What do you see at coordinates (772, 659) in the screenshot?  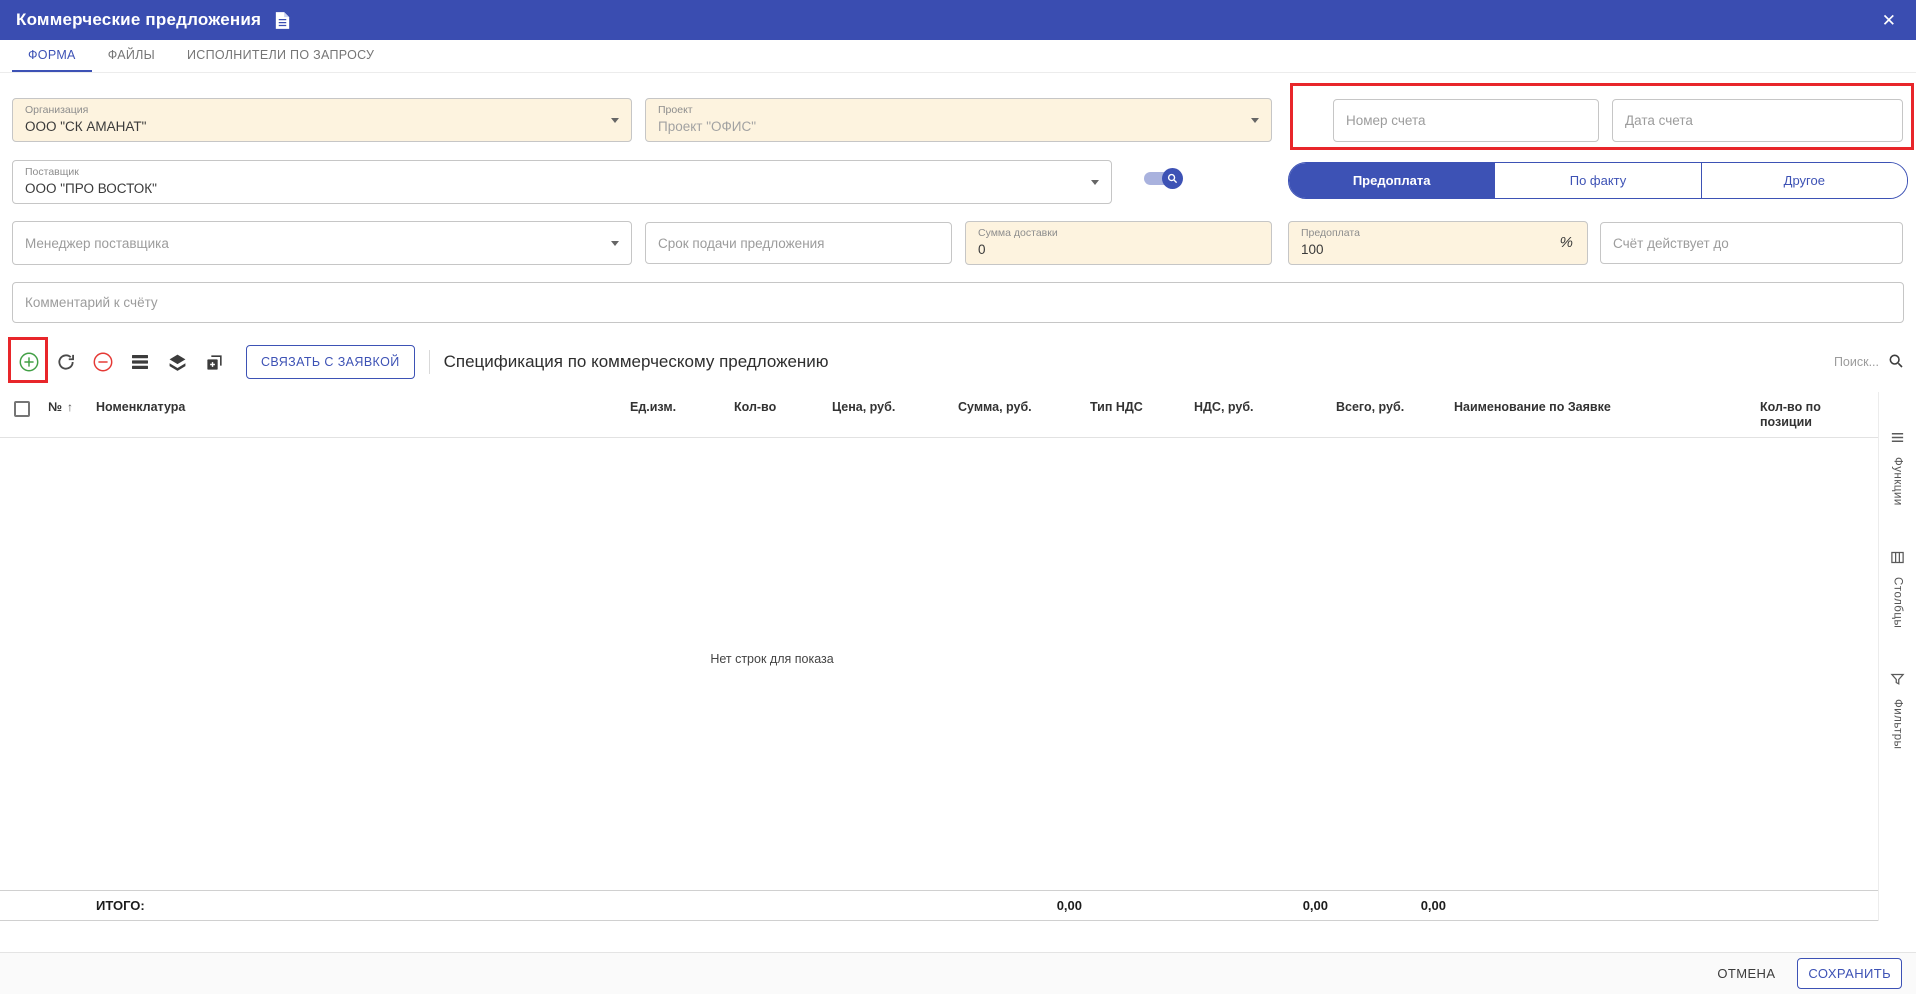 I see `empty-table-message: Нет строк для показа` at bounding box center [772, 659].